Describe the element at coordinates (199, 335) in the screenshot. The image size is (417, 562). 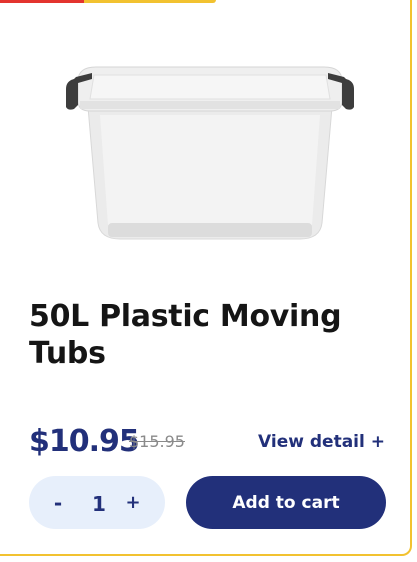
I see `product-title: 50L Plastic Moving Tubs` at that location.